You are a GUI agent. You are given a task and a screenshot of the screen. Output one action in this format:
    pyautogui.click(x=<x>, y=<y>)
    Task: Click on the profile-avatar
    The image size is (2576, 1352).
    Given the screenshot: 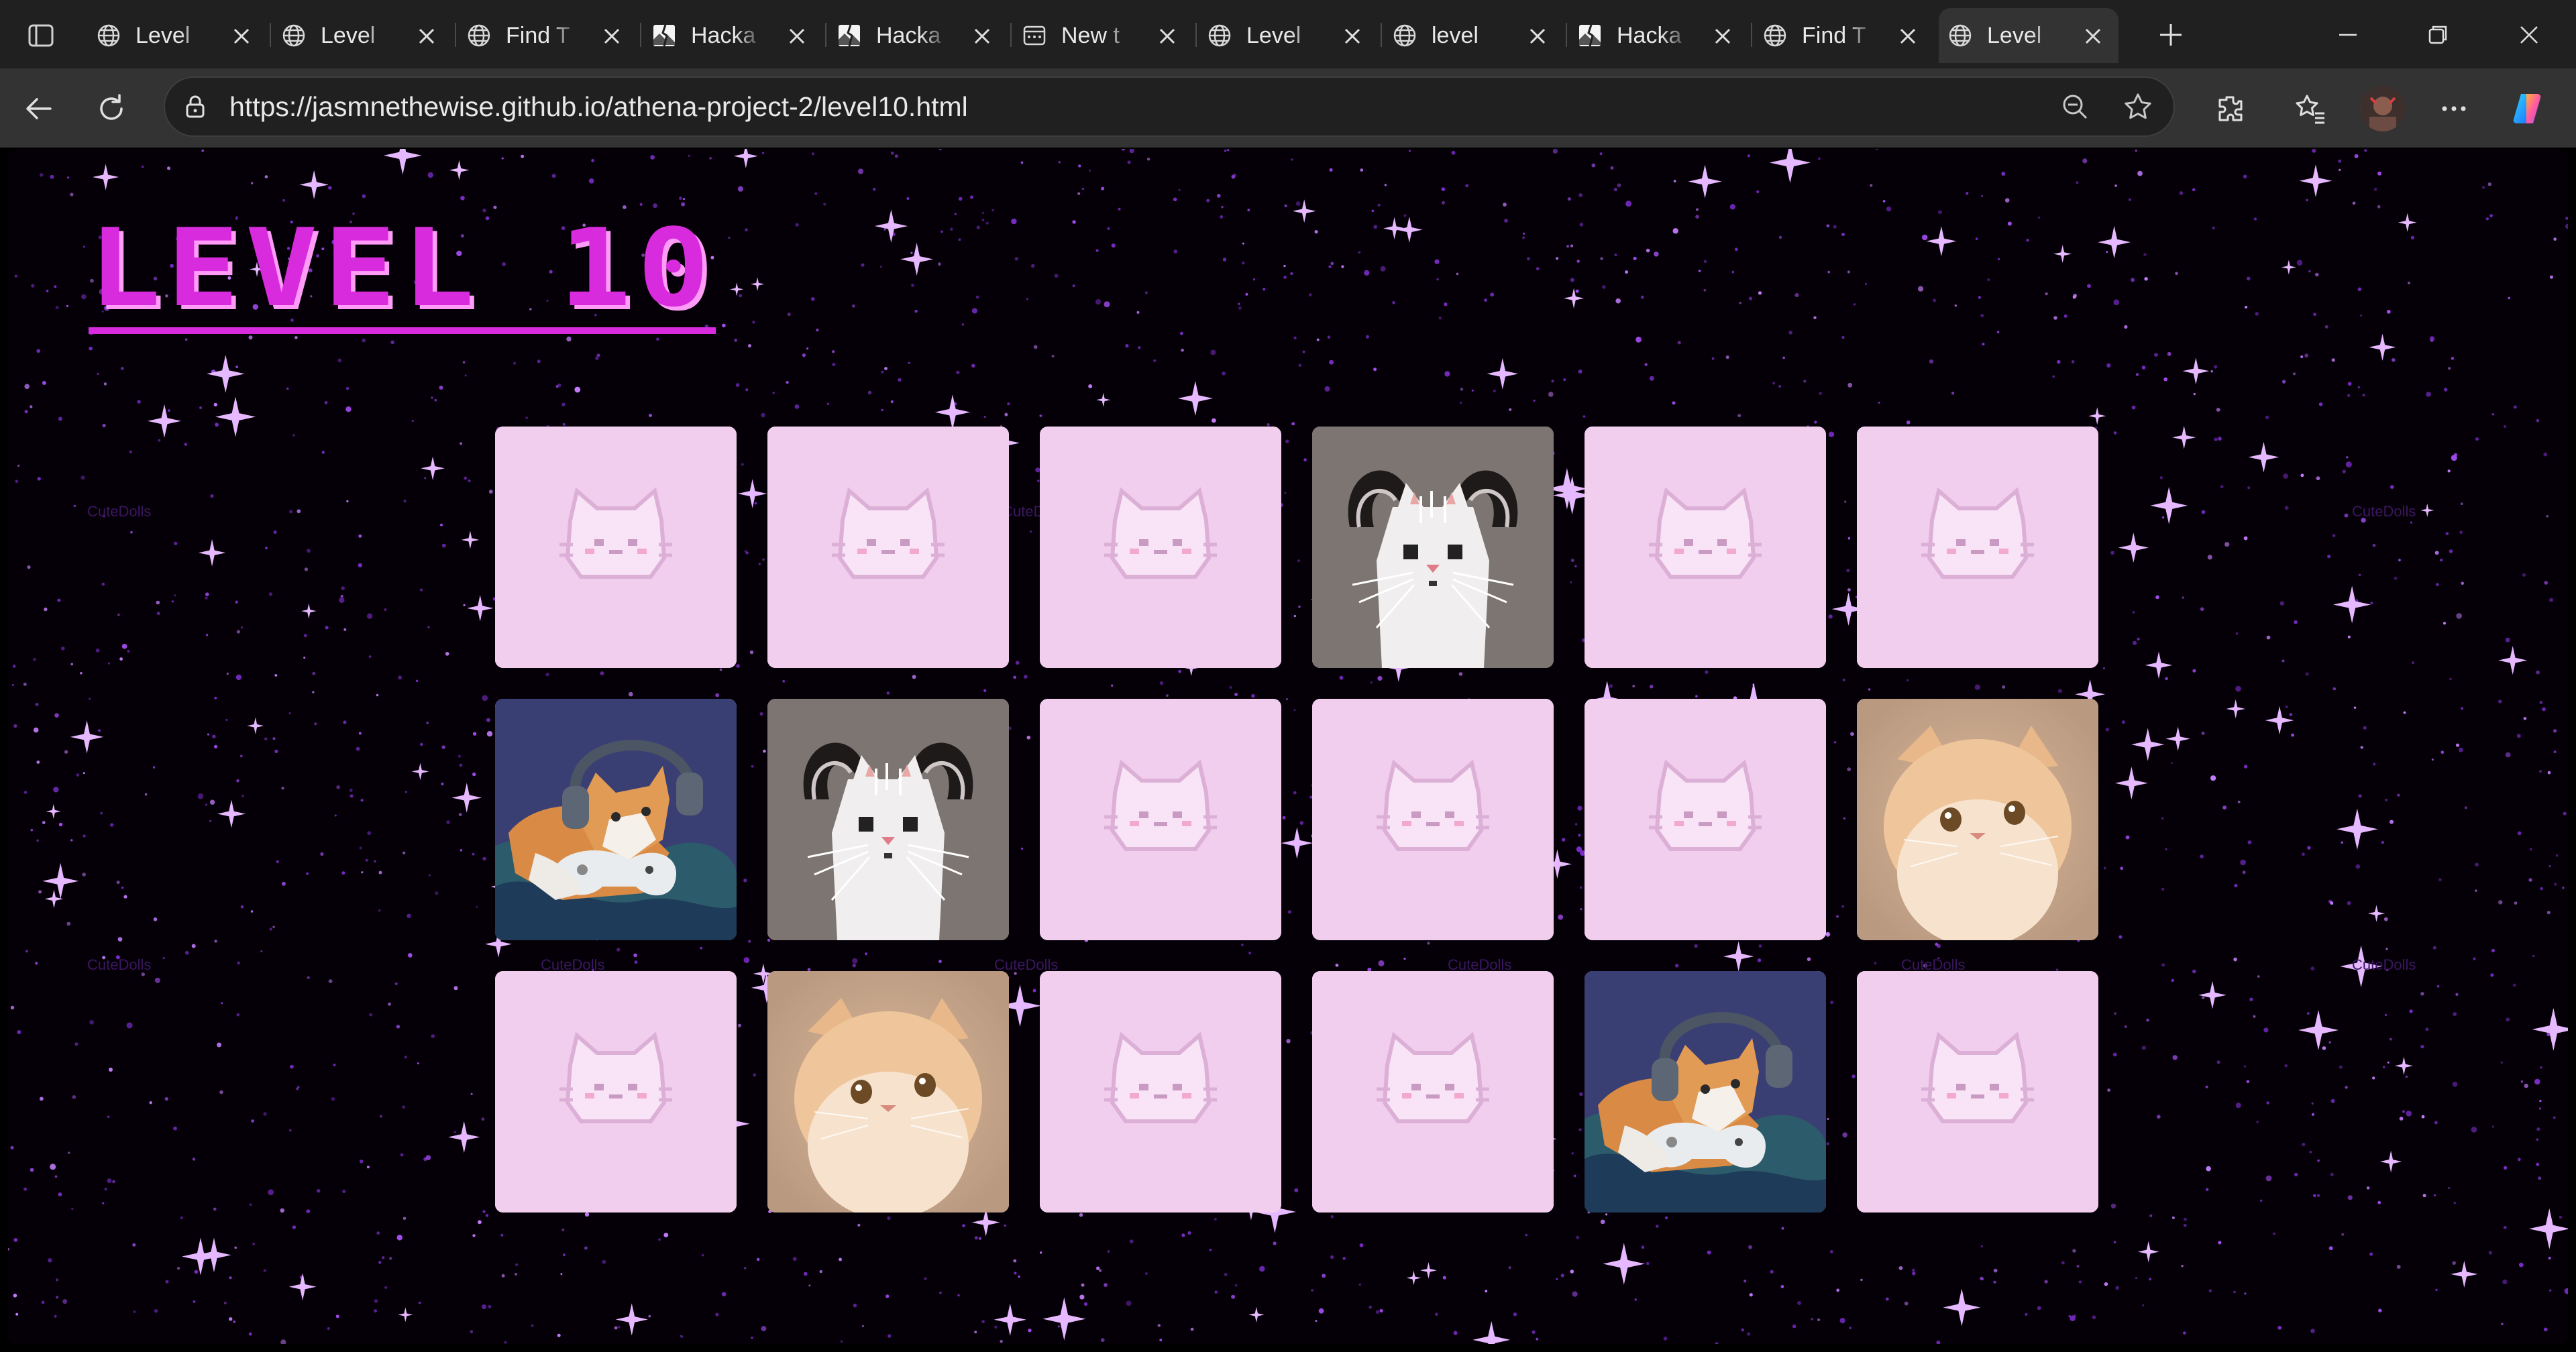 What is the action you would take?
    pyautogui.click(x=2383, y=108)
    